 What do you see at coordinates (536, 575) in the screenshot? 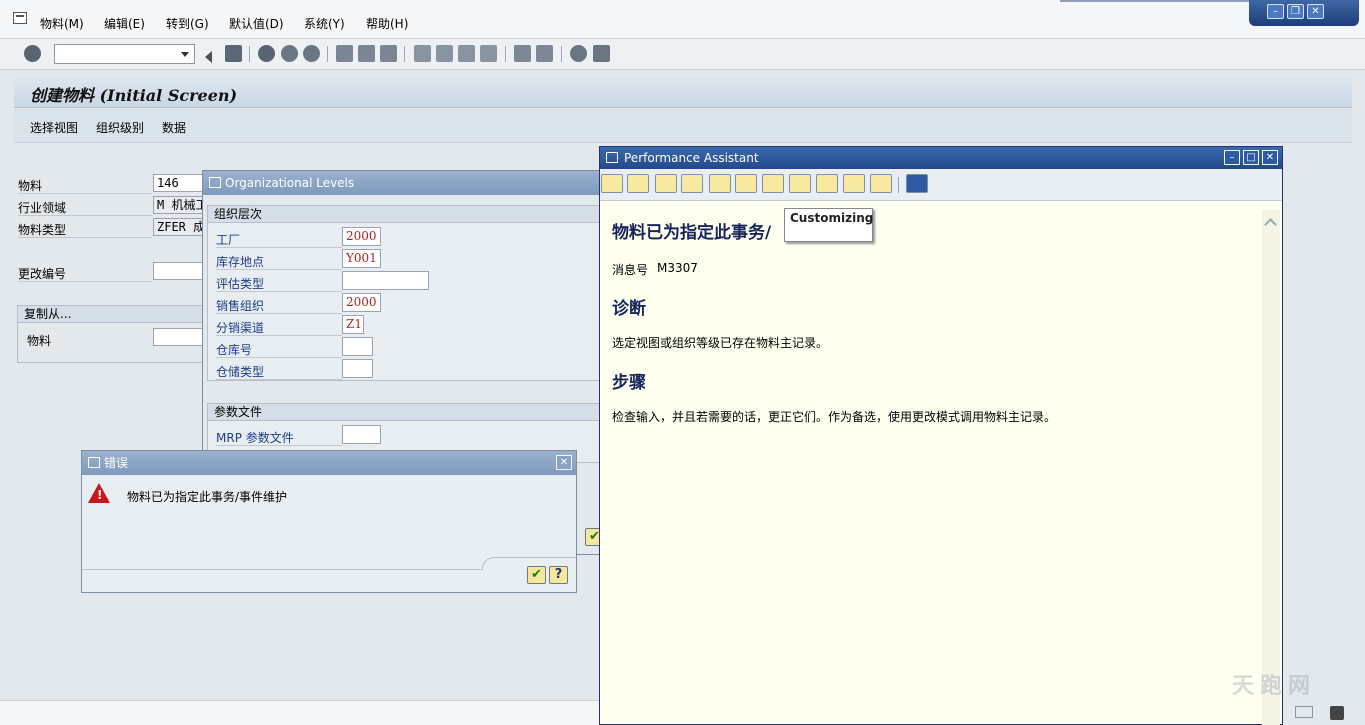
I see `continue-icon: ✔` at bounding box center [536, 575].